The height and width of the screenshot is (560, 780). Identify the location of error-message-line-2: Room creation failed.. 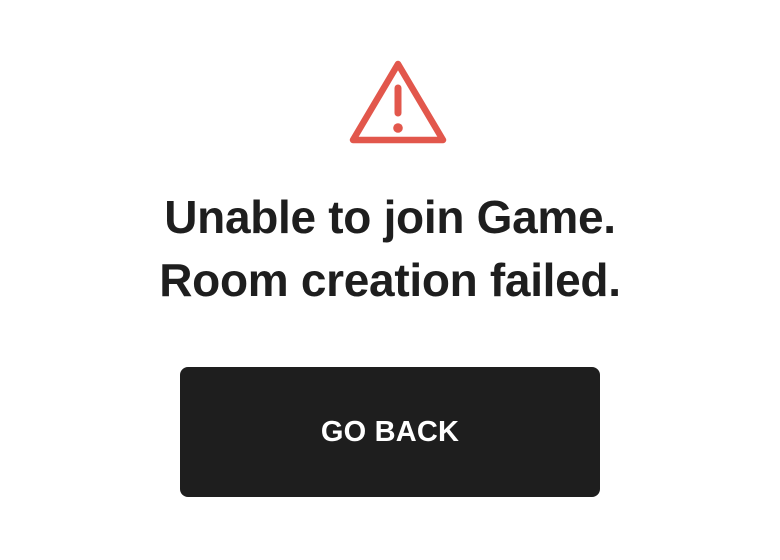
(390, 280).